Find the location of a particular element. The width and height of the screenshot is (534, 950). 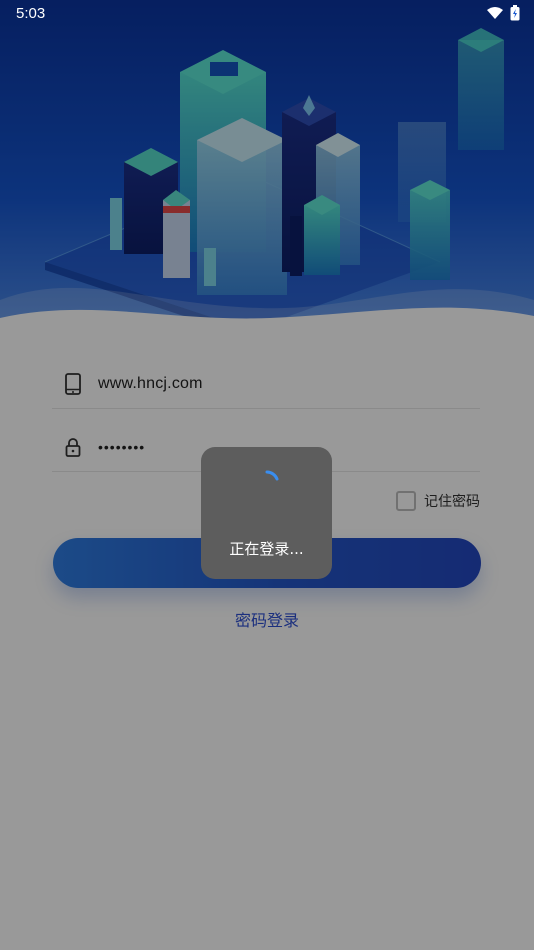

status-icons is located at coordinates (503, 13).